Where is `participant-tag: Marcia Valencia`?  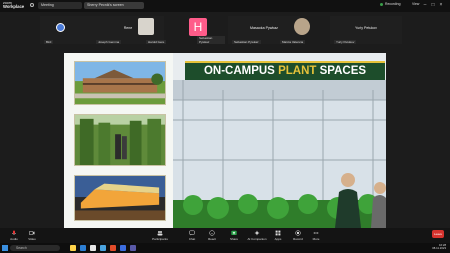 participant-tag: Marcia Valencia is located at coordinates (293, 42).